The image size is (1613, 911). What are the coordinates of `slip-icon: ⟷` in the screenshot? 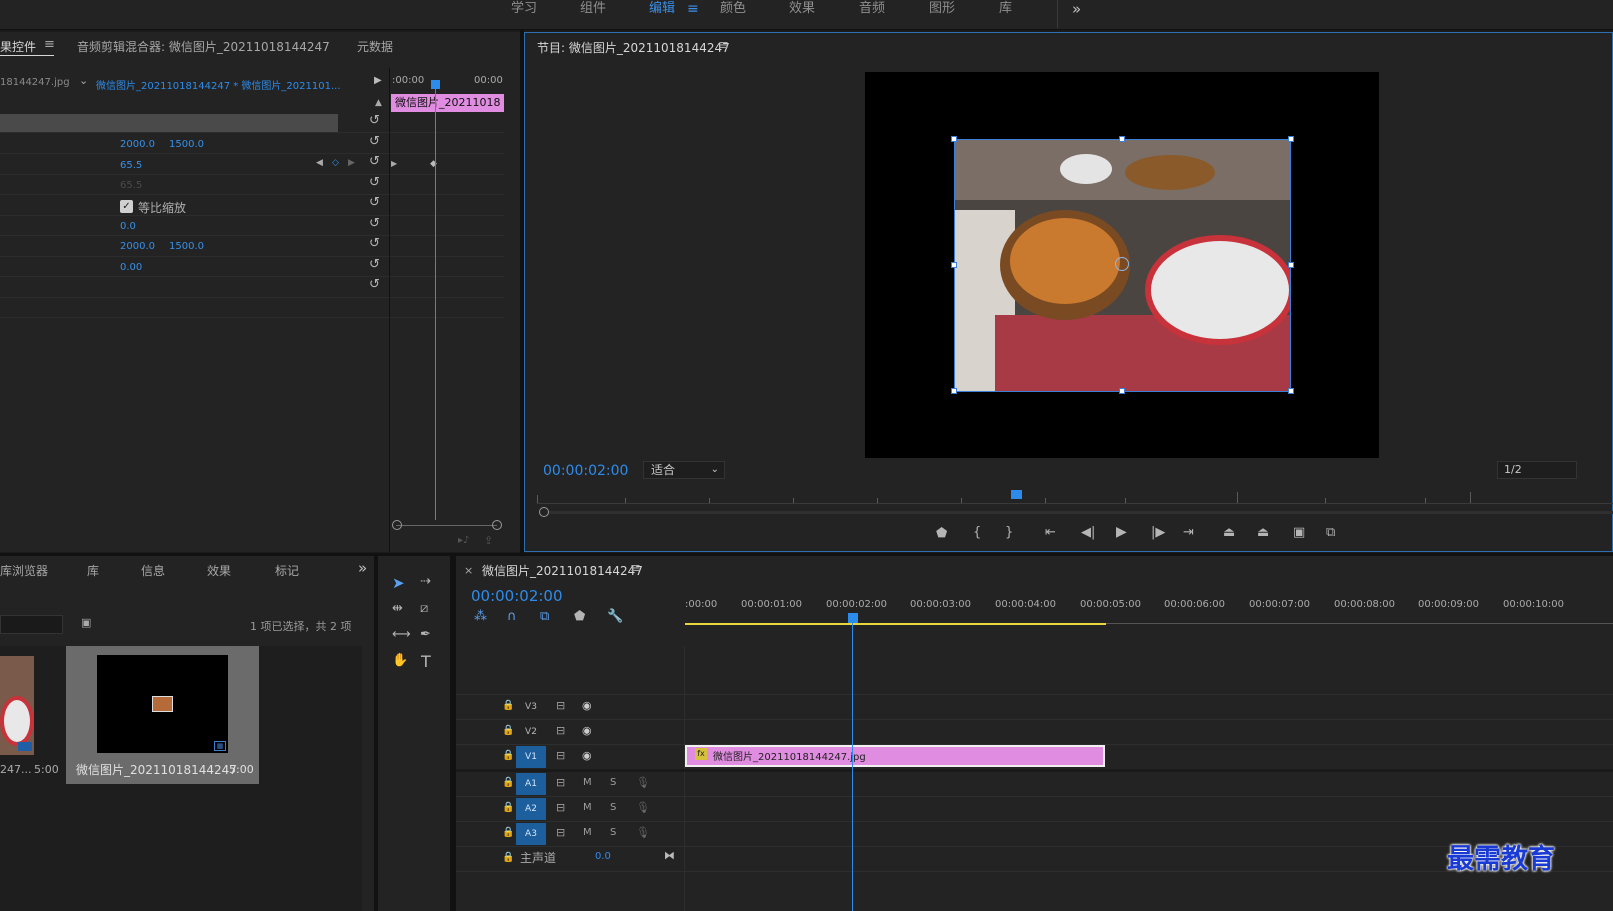 It's located at (401, 634).